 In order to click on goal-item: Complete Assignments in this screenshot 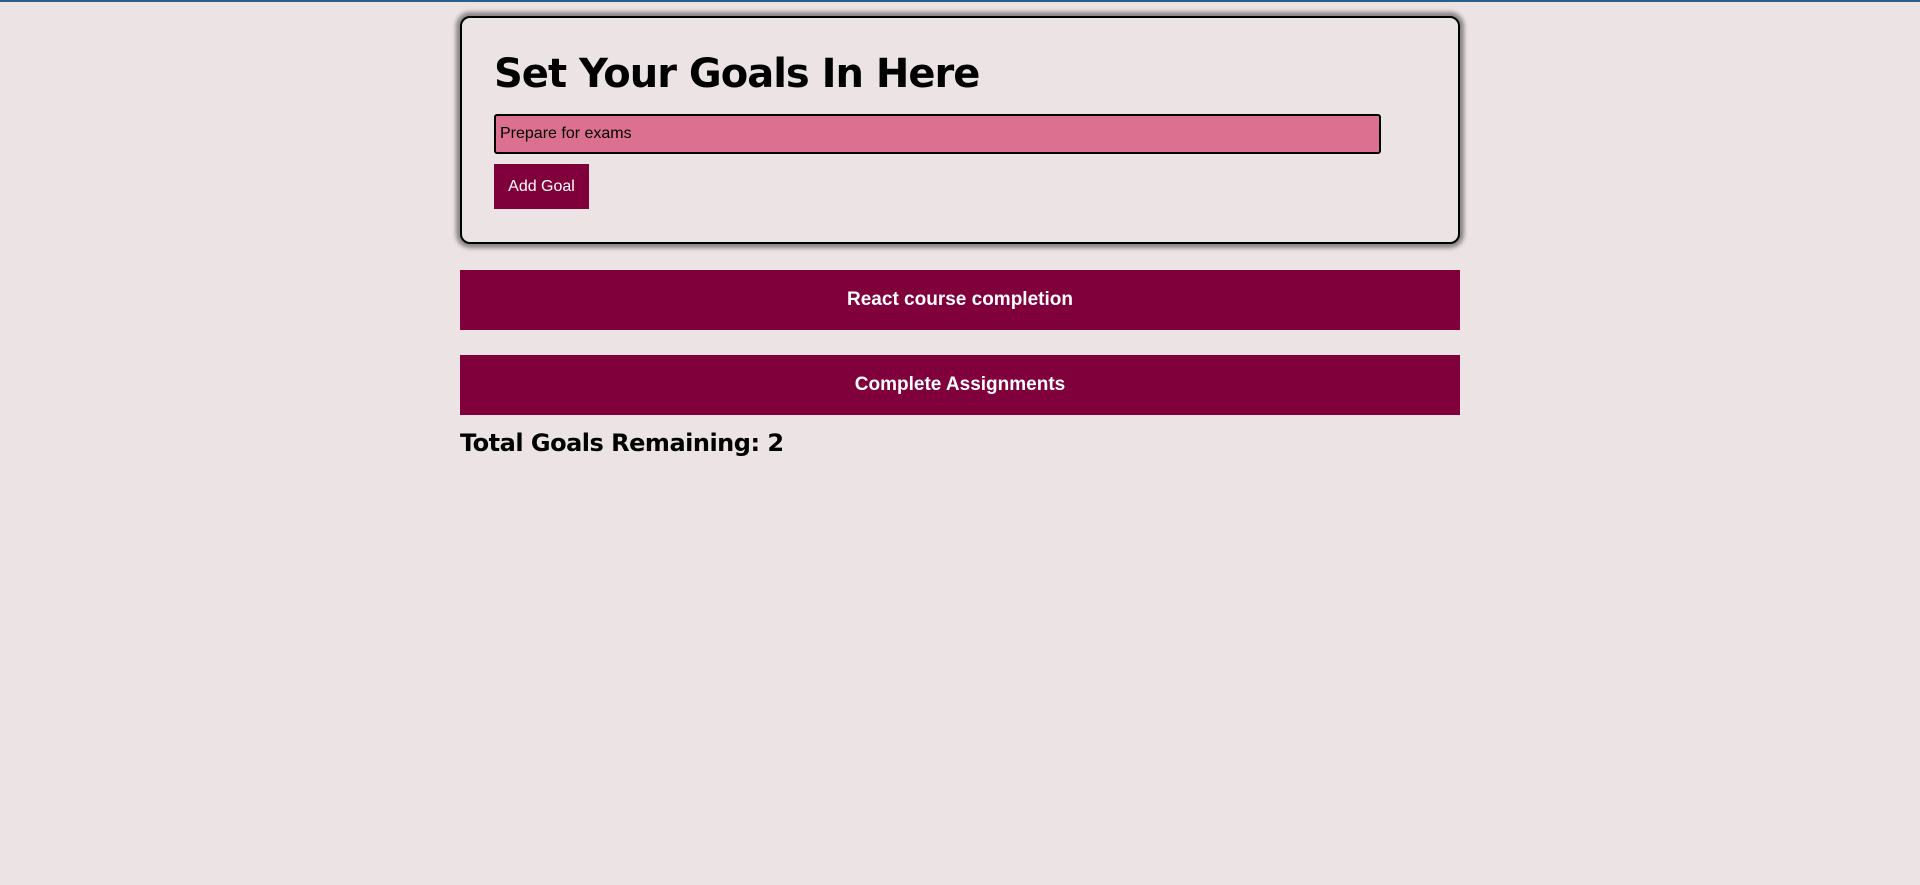, I will do `click(960, 385)`.